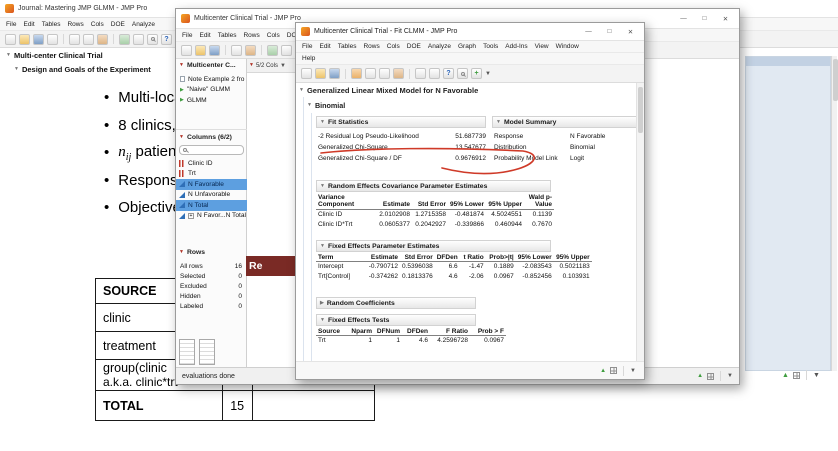 Image resolution: width=838 pixels, height=451 pixels. What do you see at coordinates (271, 66) in the screenshot?
I see `grid-corner-cell: ▼ 5/2 Cols ▼` at bounding box center [271, 66].